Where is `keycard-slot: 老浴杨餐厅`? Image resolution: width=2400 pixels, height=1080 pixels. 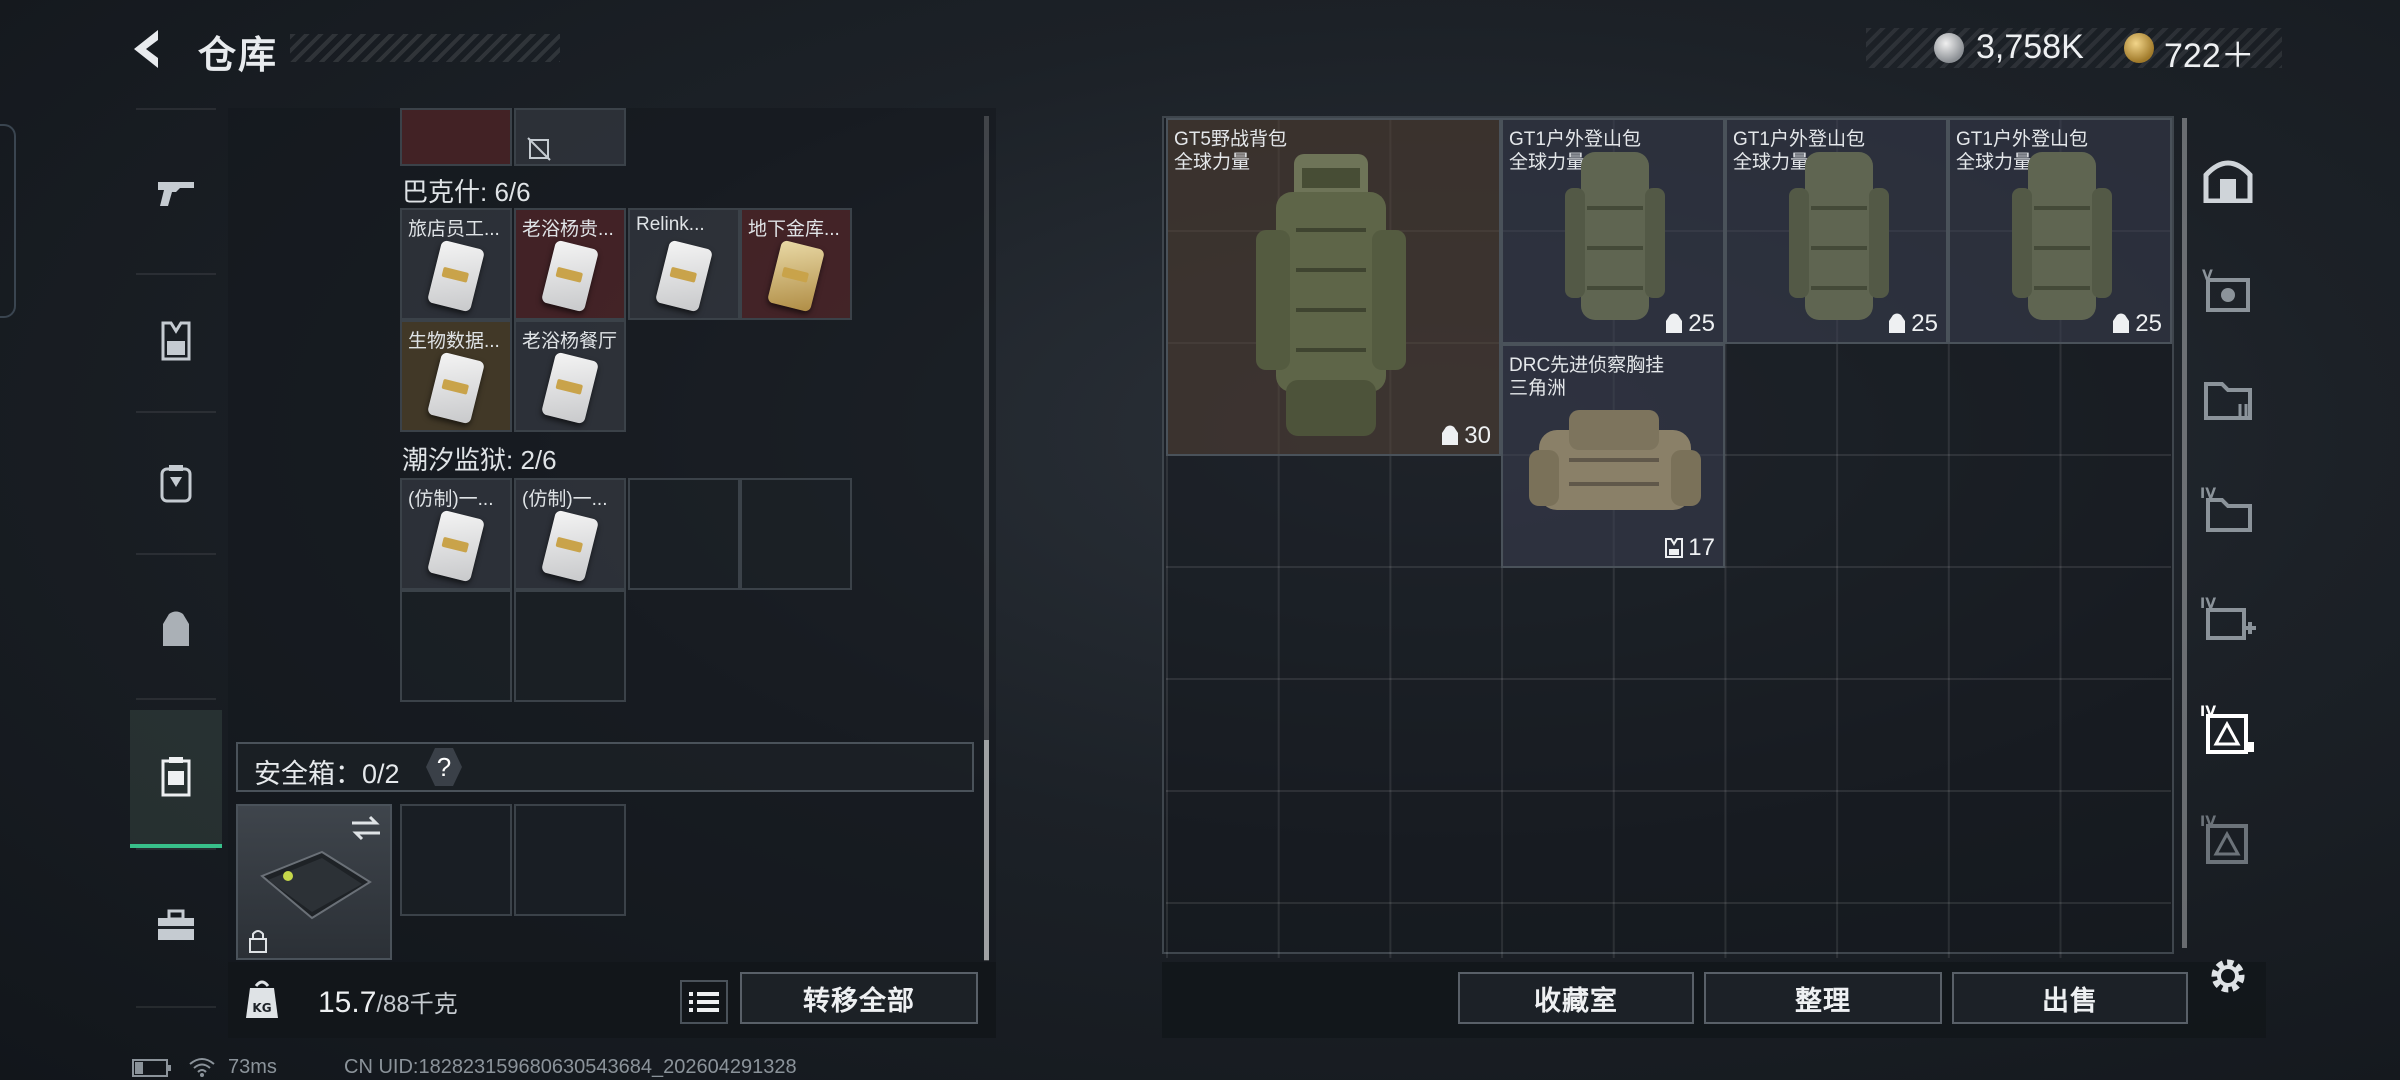
keycard-slot: 老浴杨餐厅 is located at coordinates (570, 376).